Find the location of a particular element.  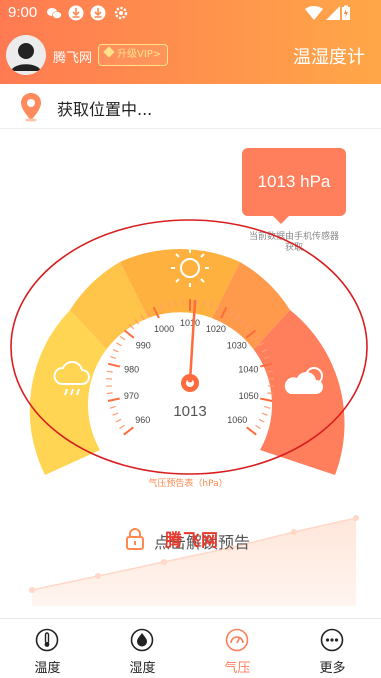

status-time: 9:00 is located at coordinates (22, 12).